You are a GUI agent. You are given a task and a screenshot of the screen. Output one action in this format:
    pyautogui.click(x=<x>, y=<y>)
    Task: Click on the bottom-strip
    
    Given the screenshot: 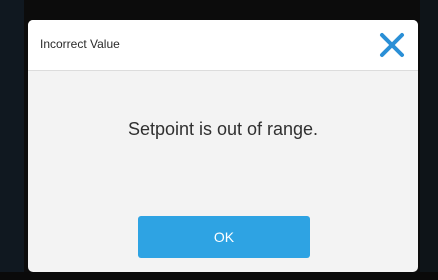 What is the action you would take?
    pyautogui.click(x=219, y=276)
    